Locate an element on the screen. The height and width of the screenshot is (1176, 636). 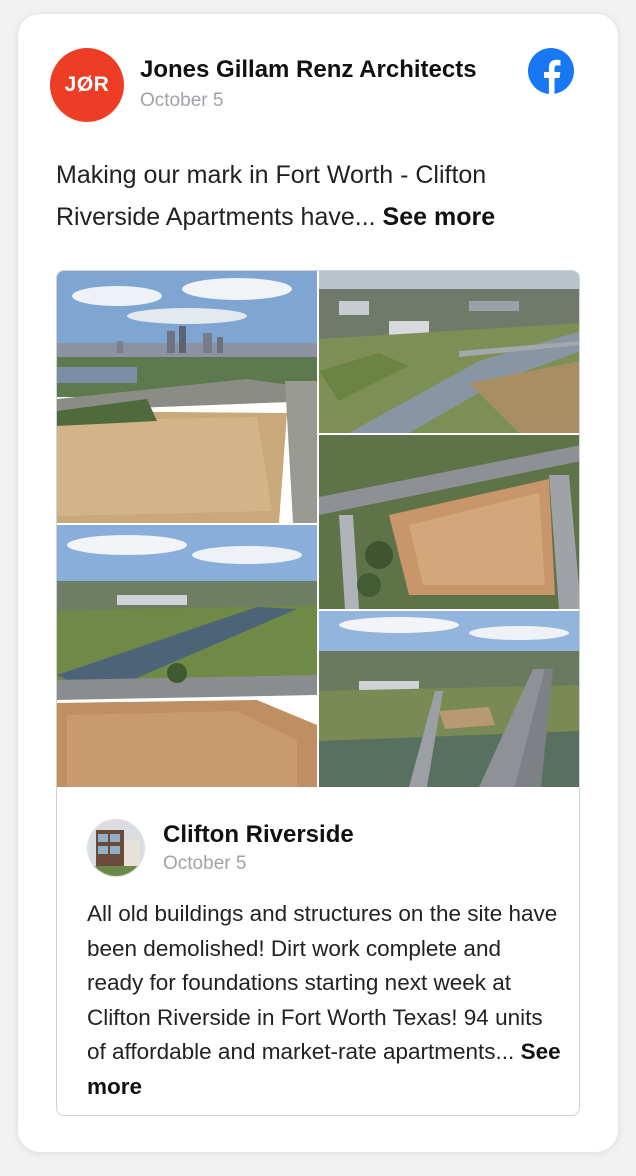
aerial-skyline-site-photo is located at coordinates (187, 397).